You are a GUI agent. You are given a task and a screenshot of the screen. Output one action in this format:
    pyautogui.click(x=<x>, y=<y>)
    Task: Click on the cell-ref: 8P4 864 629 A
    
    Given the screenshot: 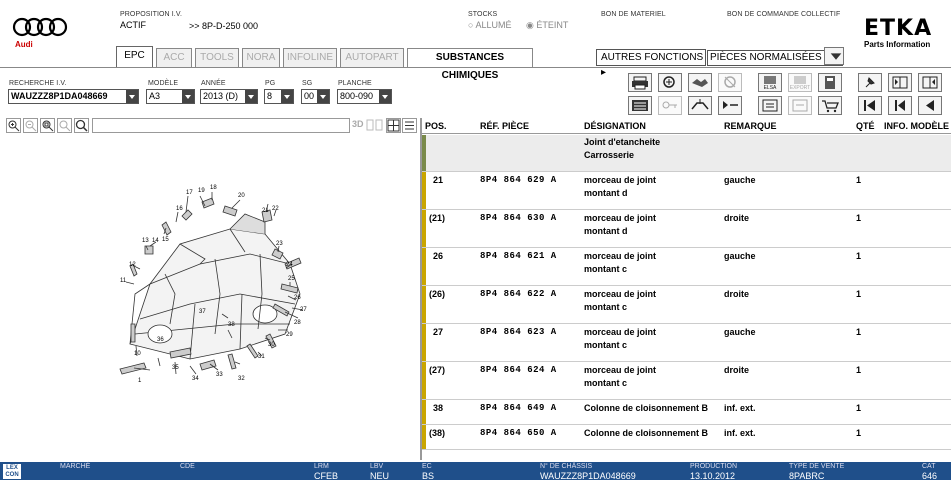 What is the action you would take?
    pyautogui.click(x=518, y=180)
    